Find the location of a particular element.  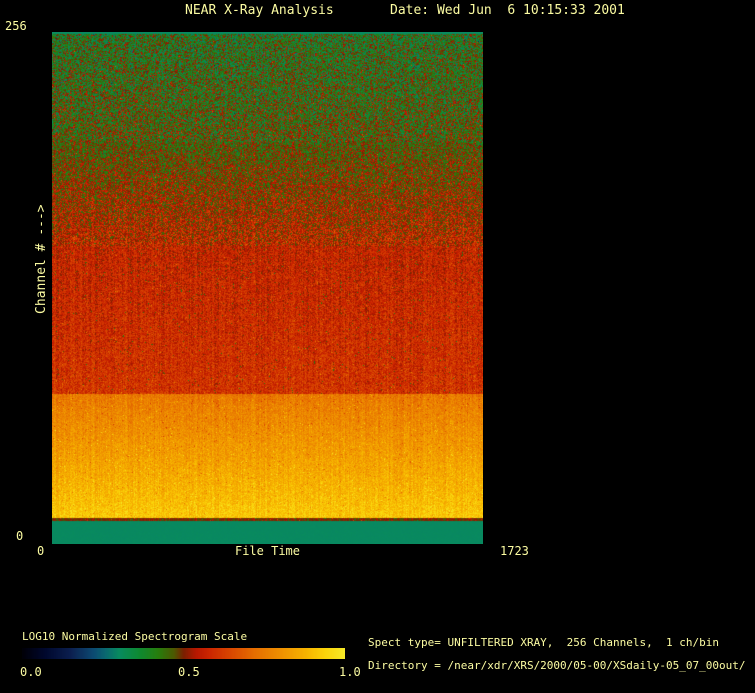

x-axis-max-label: 1723 is located at coordinates (514, 551).